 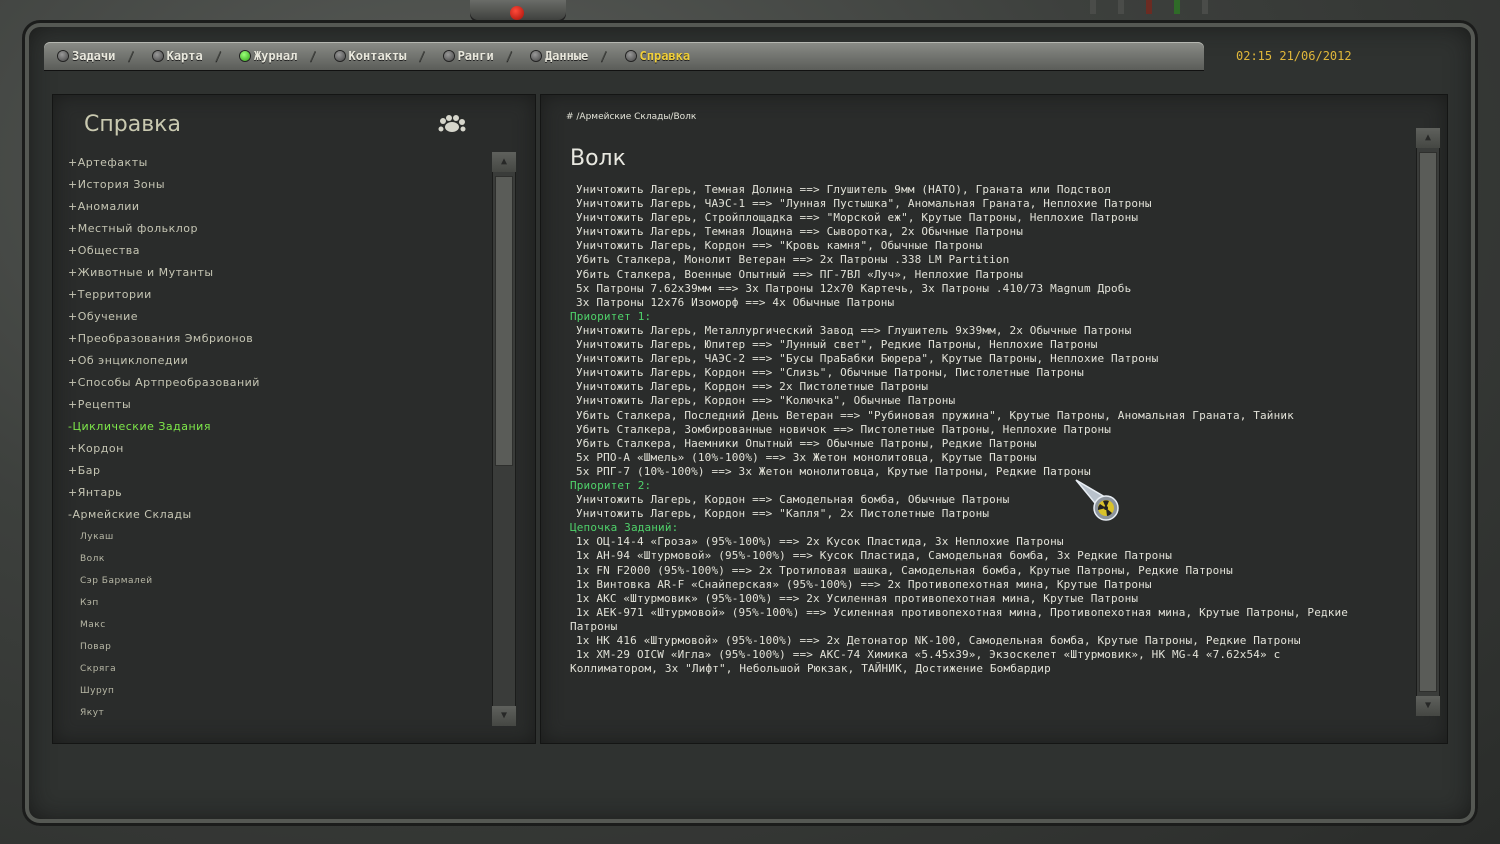 What do you see at coordinates (272, 691) in the screenshot?
I see `sidebar-item: Шуруп` at bounding box center [272, 691].